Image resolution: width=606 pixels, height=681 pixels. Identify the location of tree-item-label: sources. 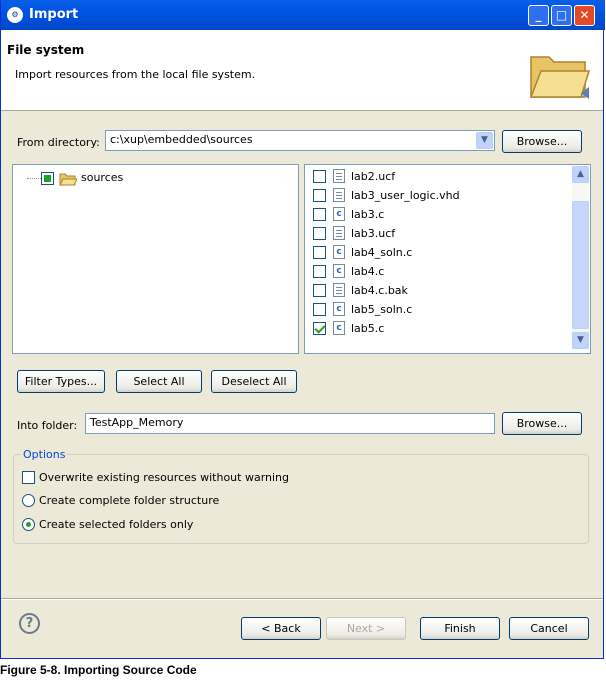
(102, 177).